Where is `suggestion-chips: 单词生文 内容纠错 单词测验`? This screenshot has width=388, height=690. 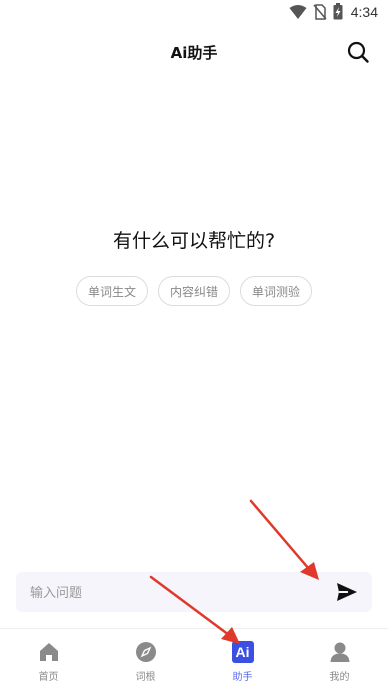
suggestion-chips: 单词生文 内容纠错 单词测验 is located at coordinates (194, 291).